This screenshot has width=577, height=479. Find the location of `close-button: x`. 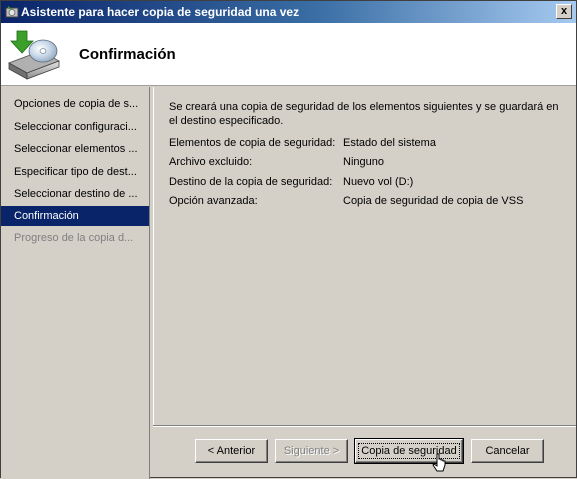

close-button: x is located at coordinates (564, 11).